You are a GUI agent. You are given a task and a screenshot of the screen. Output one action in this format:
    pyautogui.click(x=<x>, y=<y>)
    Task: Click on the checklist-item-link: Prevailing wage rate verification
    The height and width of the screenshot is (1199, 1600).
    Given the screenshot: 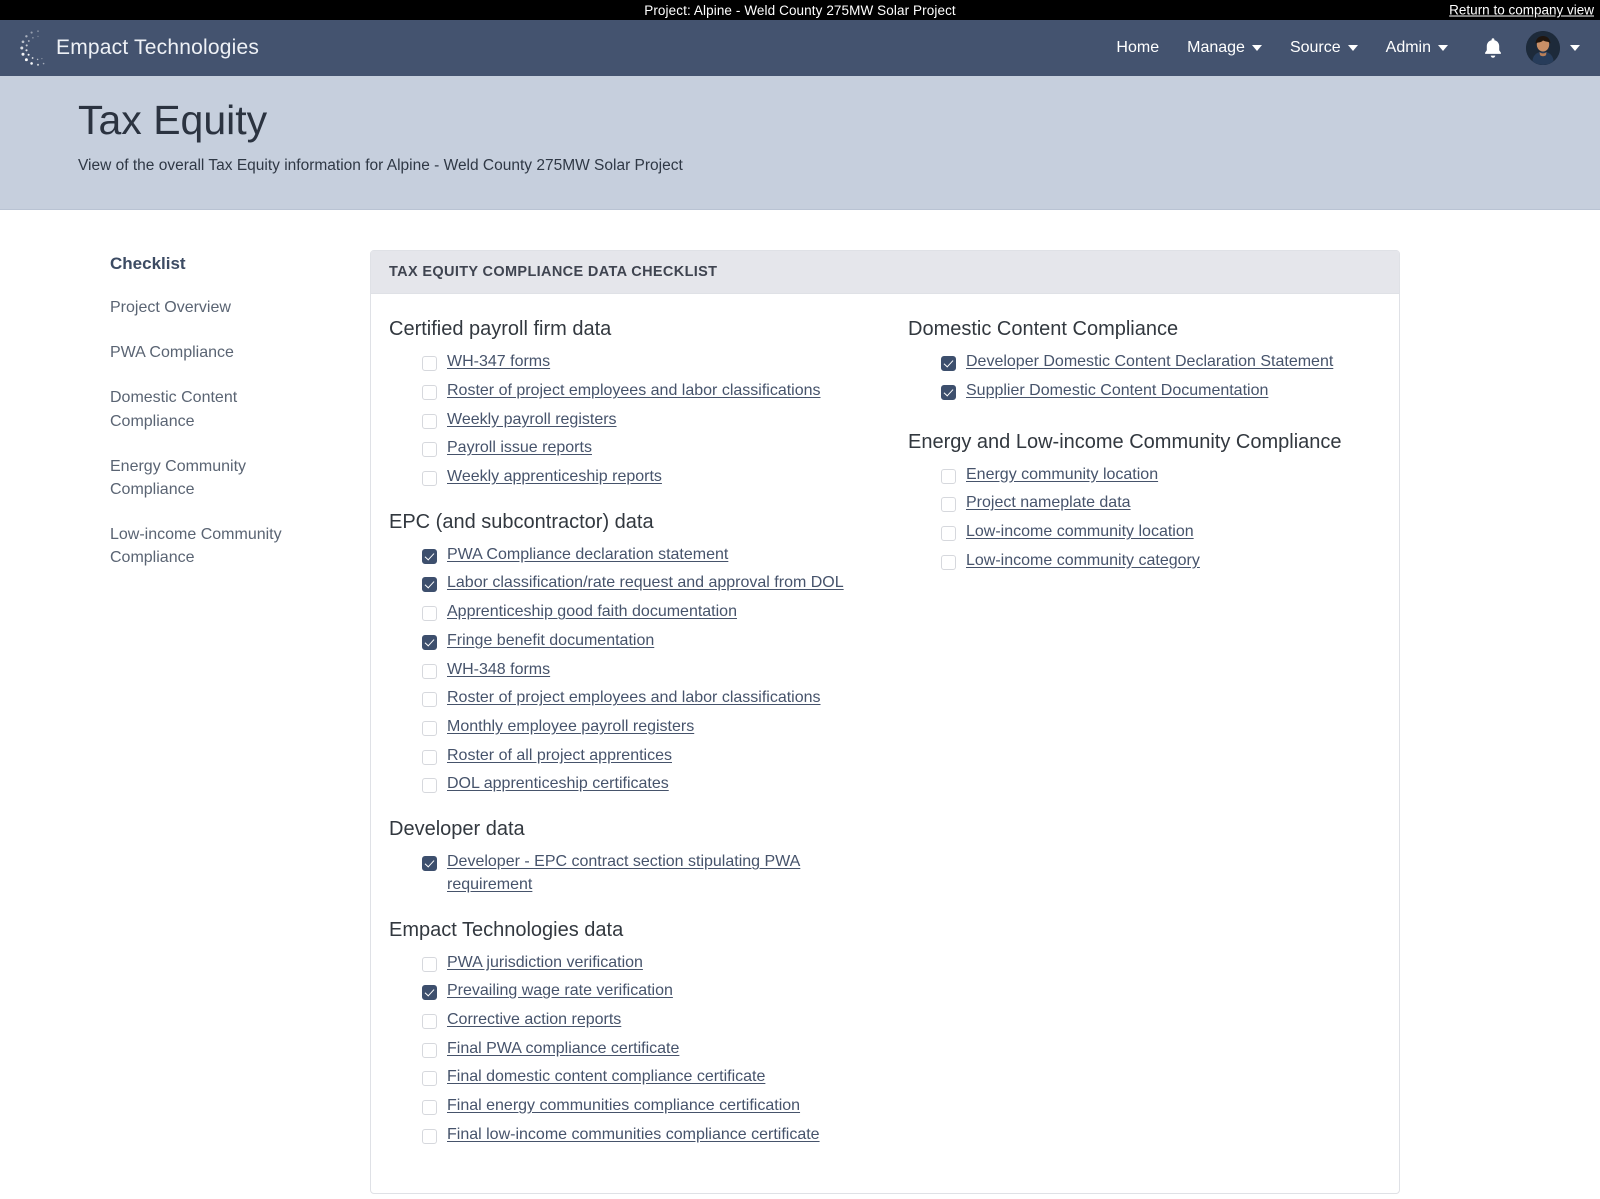 What is the action you would take?
    pyautogui.click(x=560, y=991)
    